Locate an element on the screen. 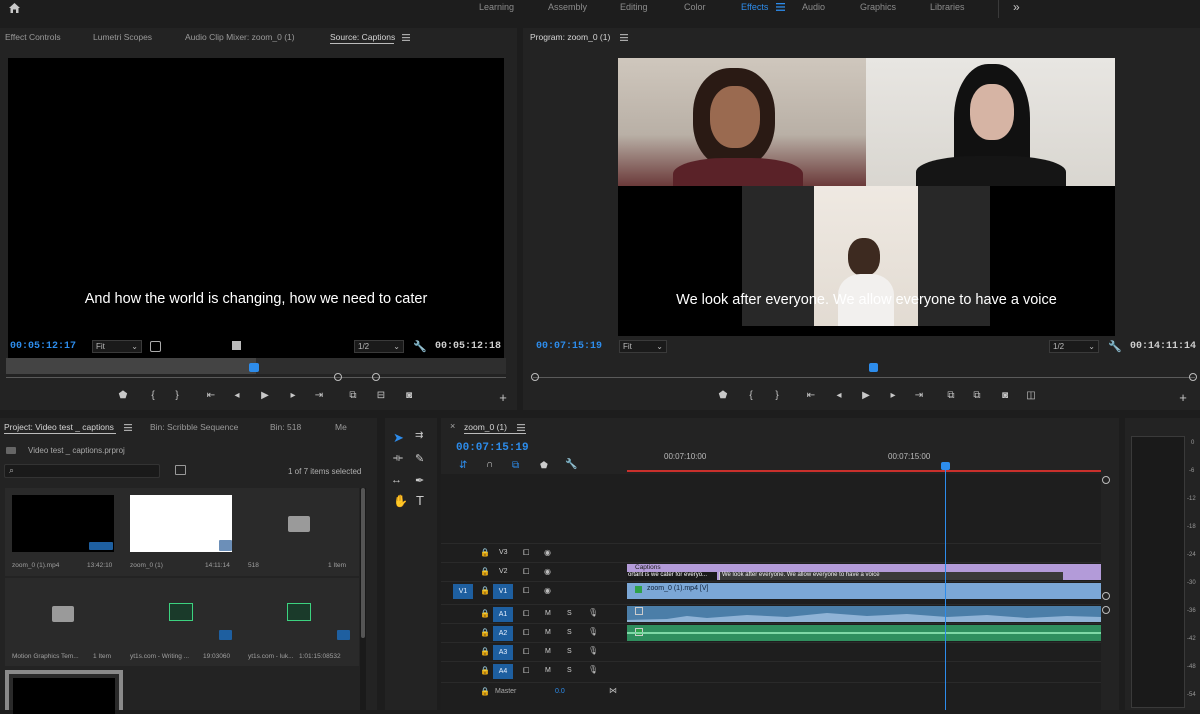 This screenshot has height=714, width=1200. source-zoom-select: Fit ⌄ is located at coordinates (117, 346).